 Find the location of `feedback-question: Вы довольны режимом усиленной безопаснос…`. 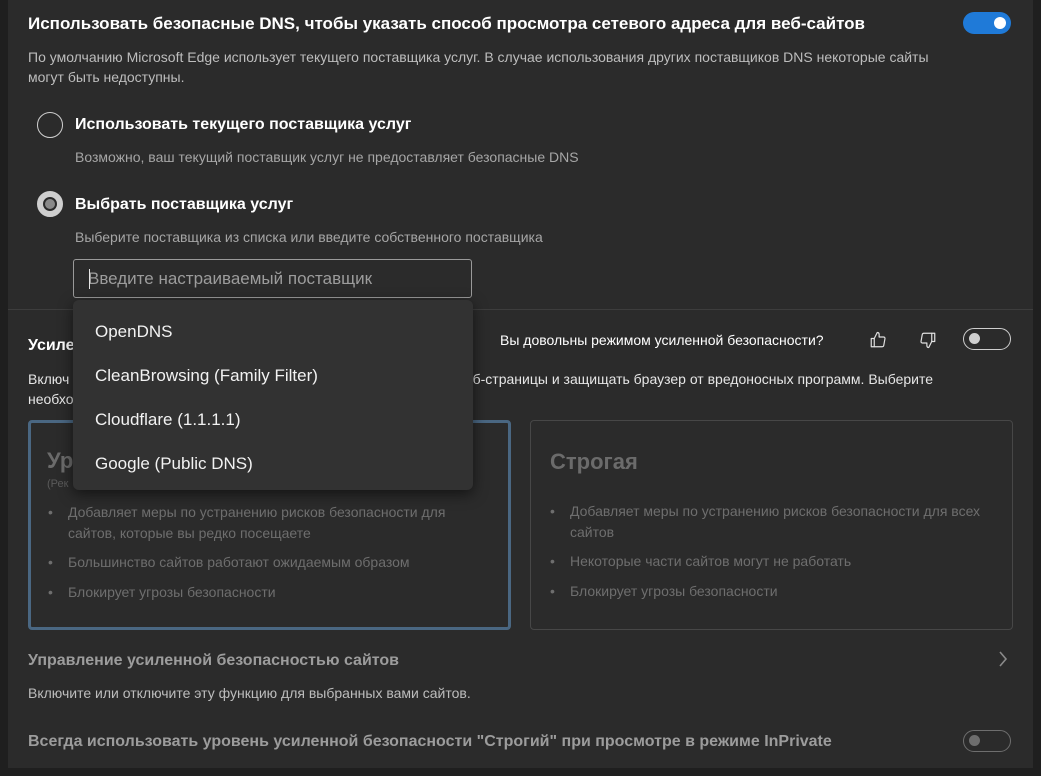

feedback-question: Вы довольны режимом усиленной безопаснос… is located at coordinates (662, 340).